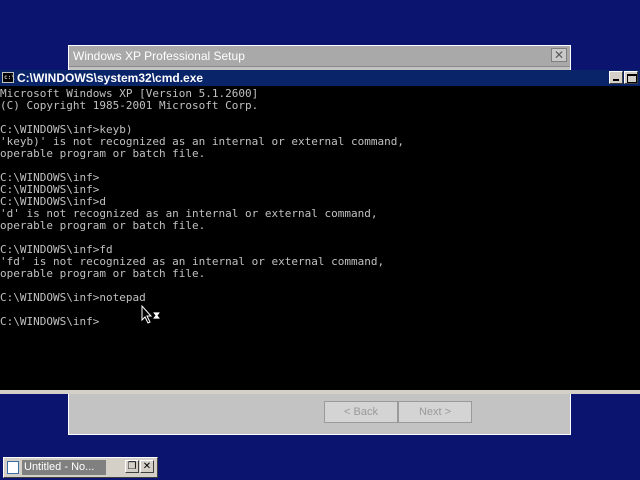 The width and height of the screenshot is (640, 480). I want to click on cmd-icon: c:\, so click(8, 77).